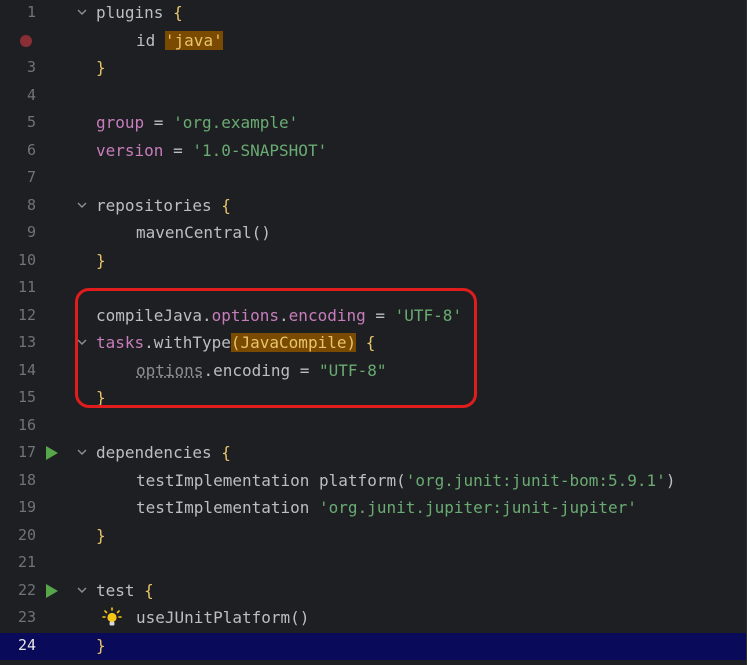 The image size is (747, 665). I want to click on line-number: 16, so click(18, 425).